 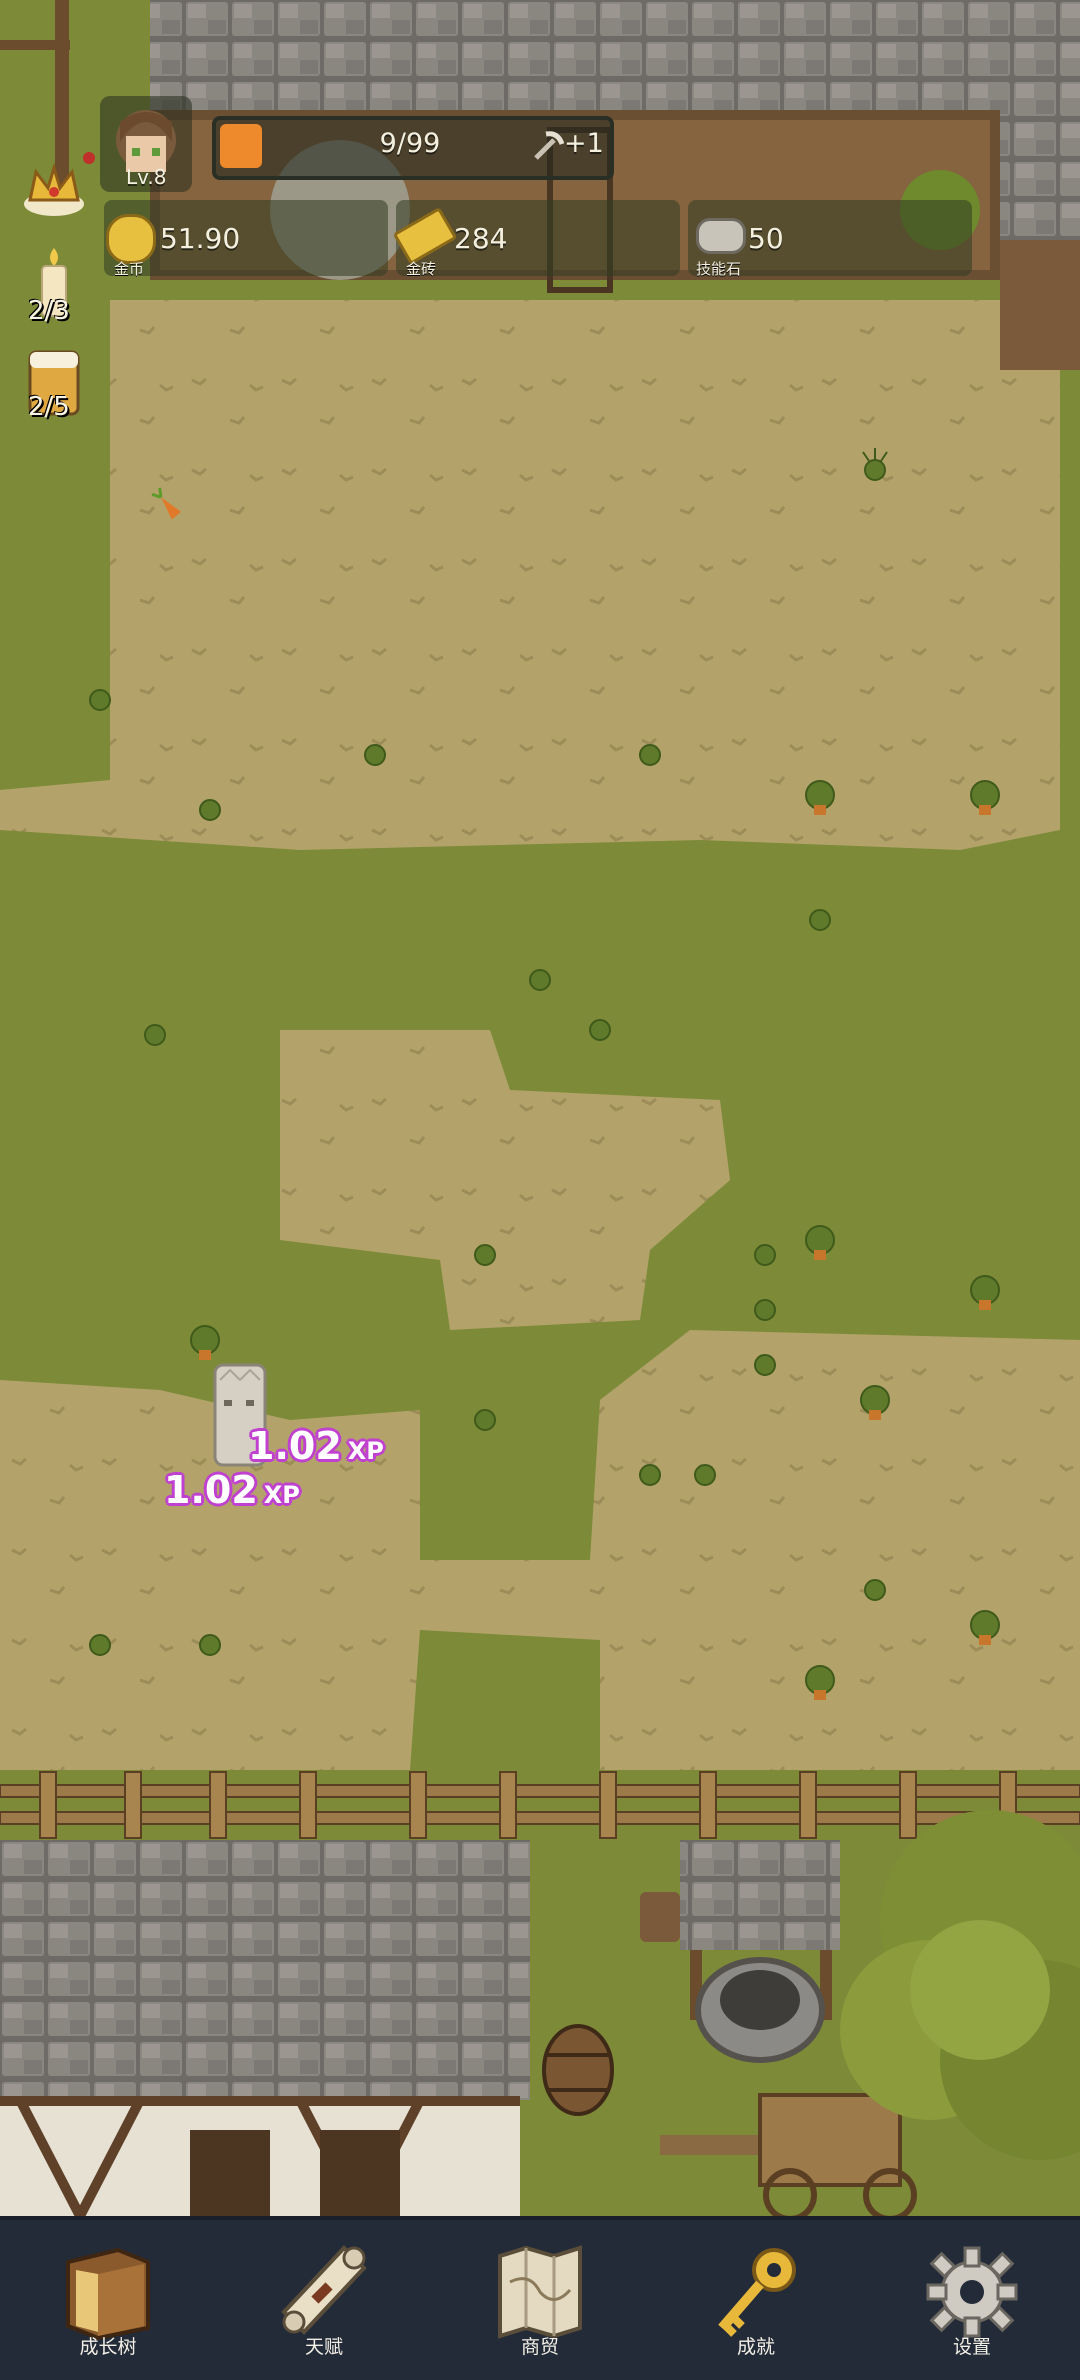 What do you see at coordinates (49, 311) in the screenshot?
I see `candle-count: 2/3` at bounding box center [49, 311].